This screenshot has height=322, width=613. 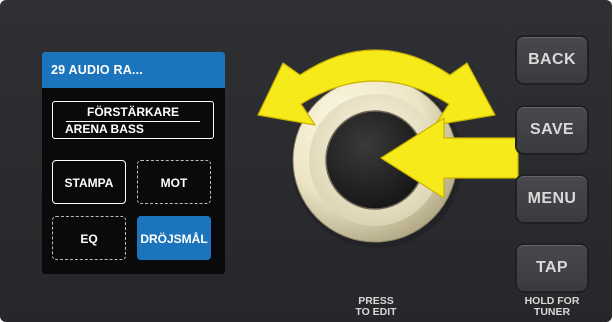 What do you see at coordinates (552, 130) in the screenshot?
I see `save-button: SAVE` at bounding box center [552, 130].